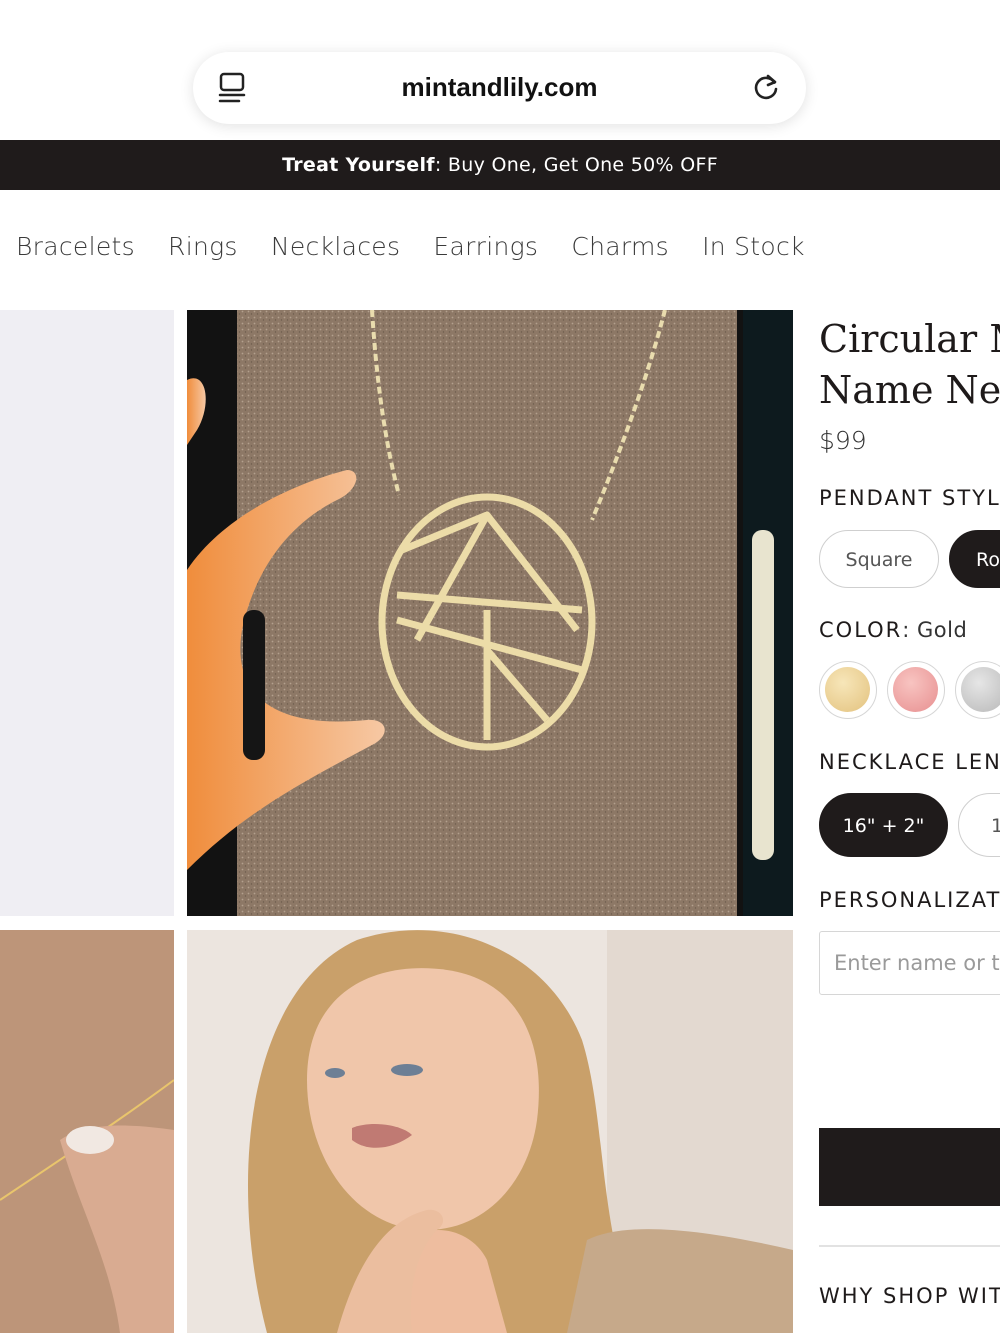 This screenshot has height=1333, width=1000. Describe the element at coordinates (203, 246) in the screenshot. I see `nav-item-rings: Rings` at that location.